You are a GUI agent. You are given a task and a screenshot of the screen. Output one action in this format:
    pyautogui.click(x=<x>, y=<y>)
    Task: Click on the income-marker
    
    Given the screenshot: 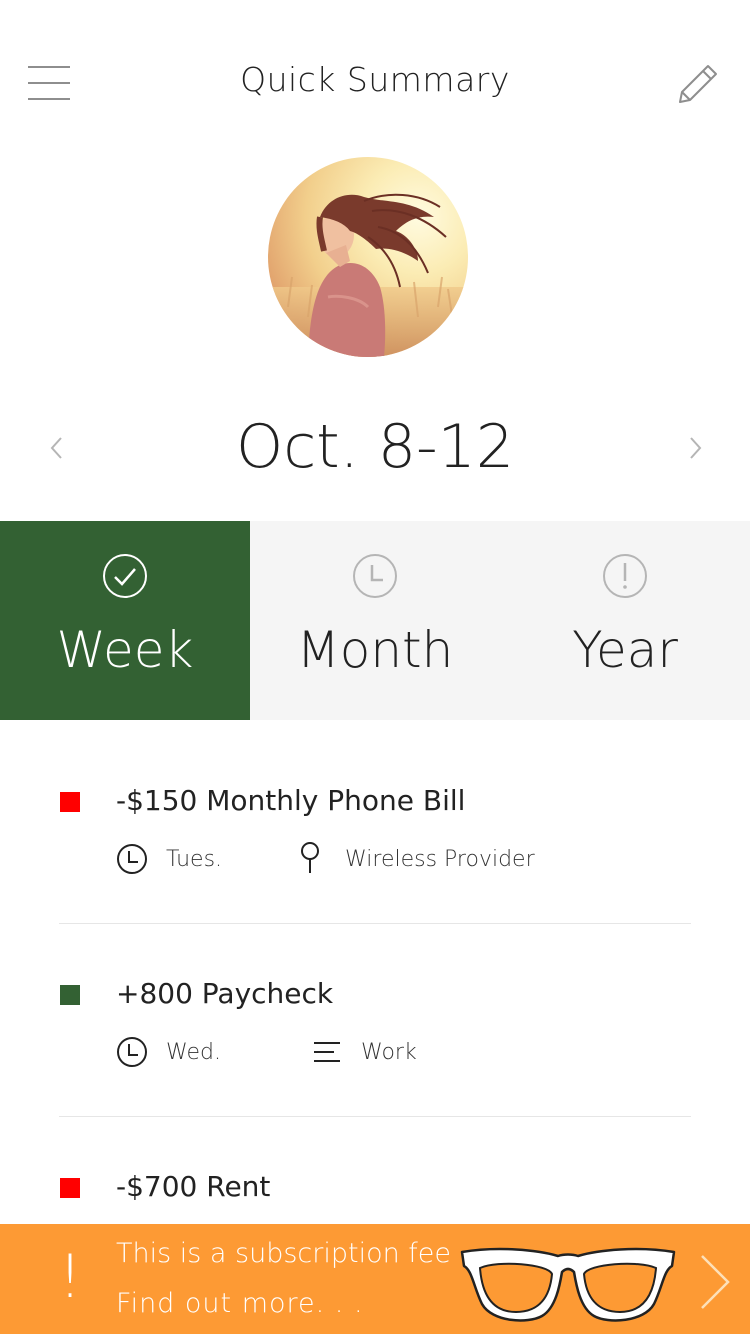 What is the action you would take?
    pyautogui.click(x=70, y=995)
    